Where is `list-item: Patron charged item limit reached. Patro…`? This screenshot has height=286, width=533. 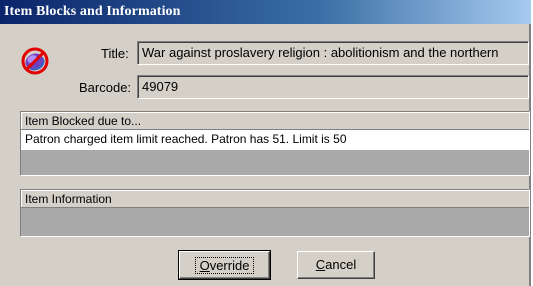
list-item: Patron charged item limit reached. Patro… is located at coordinates (275, 140).